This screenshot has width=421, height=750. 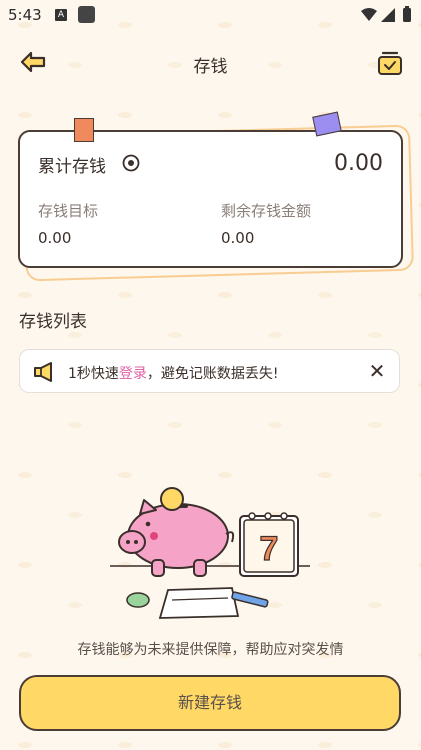 What do you see at coordinates (148, 524) in the screenshot?
I see `pig-eye` at bounding box center [148, 524].